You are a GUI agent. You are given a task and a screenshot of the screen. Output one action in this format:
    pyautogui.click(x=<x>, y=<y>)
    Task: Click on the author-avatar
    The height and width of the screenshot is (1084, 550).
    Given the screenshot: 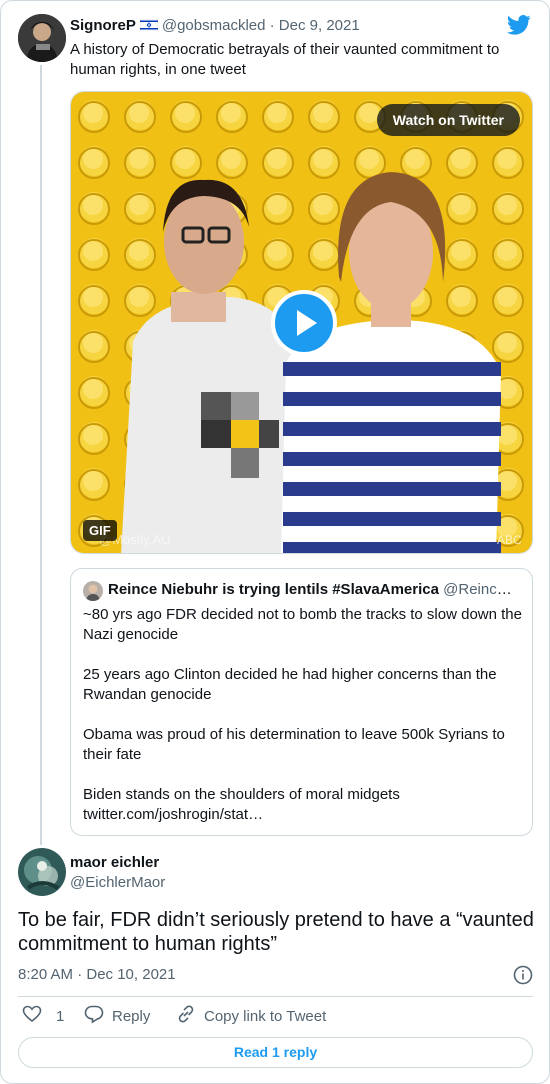 What is the action you would take?
    pyautogui.click(x=42, y=38)
    